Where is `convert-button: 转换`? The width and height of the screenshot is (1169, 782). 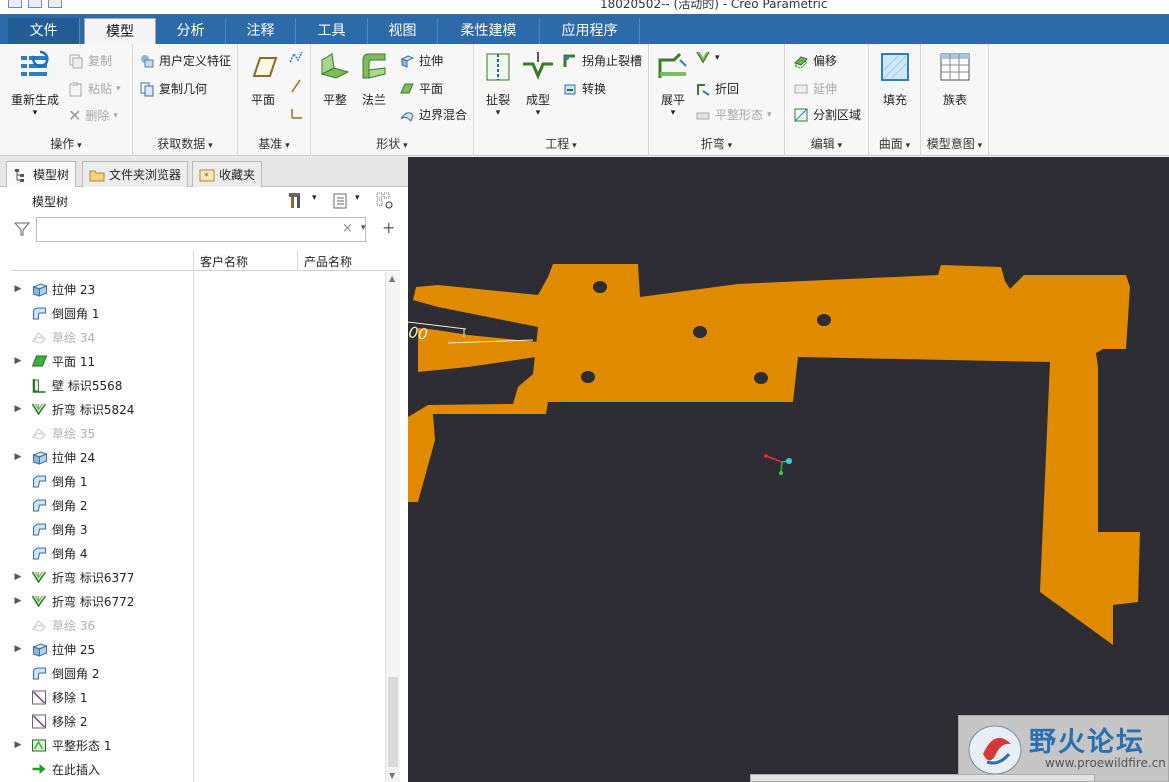
convert-button: 转换 is located at coordinates (584, 88).